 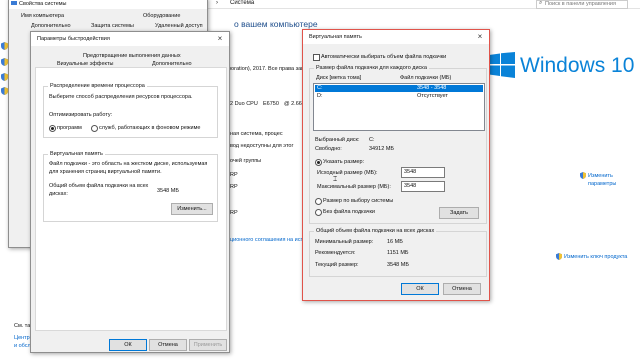 I want to click on computer-icon, so click(x=14, y=3).